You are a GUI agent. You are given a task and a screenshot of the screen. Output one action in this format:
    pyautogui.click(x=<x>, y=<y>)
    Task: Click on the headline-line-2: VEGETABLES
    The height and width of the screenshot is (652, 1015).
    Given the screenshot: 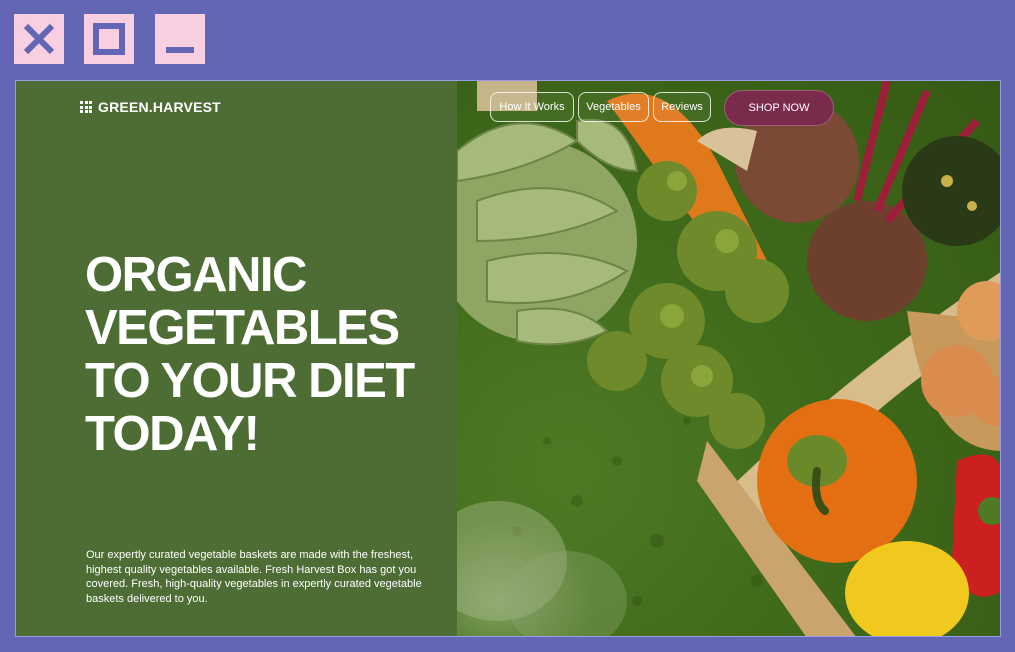 What is the action you would take?
    pyautogui.click(x=242, y=328)
    